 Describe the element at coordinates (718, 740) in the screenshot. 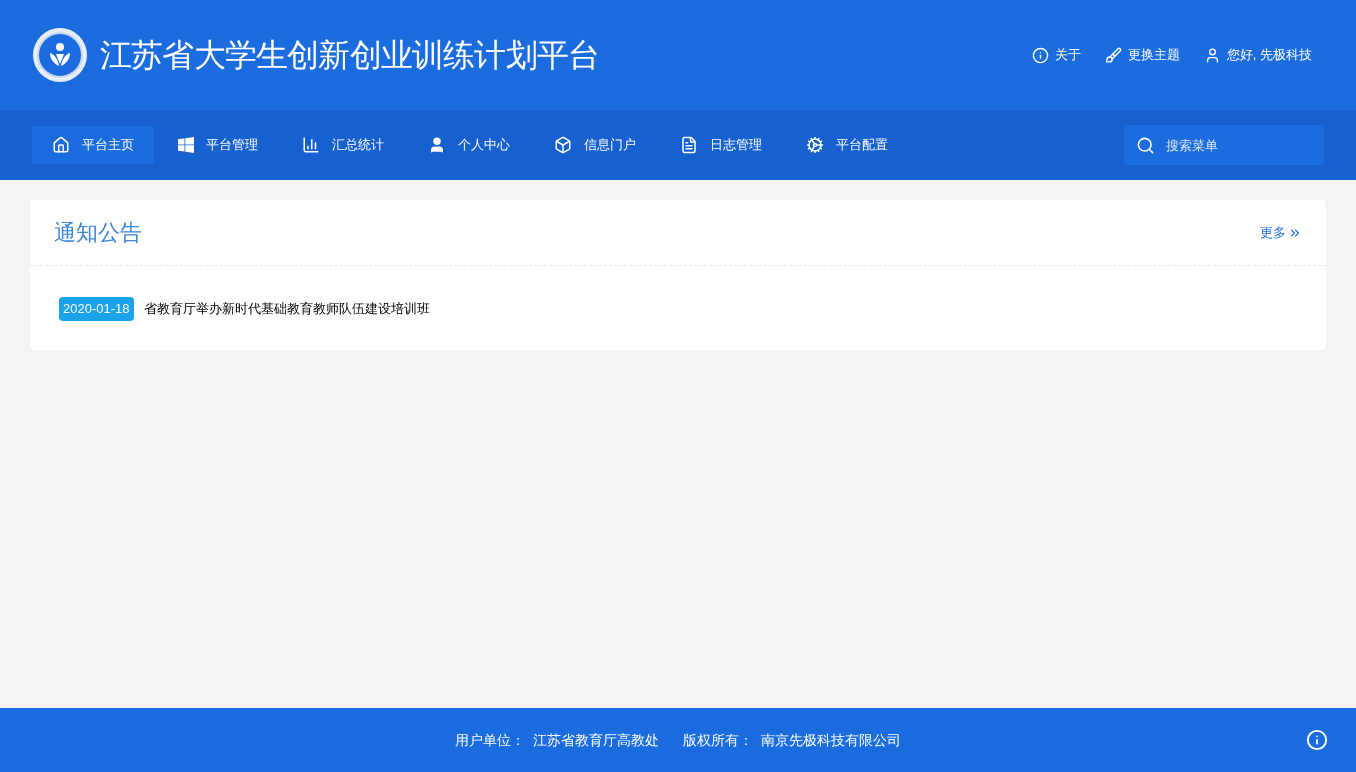

I see `footer-label: 版权所有：` at that location.